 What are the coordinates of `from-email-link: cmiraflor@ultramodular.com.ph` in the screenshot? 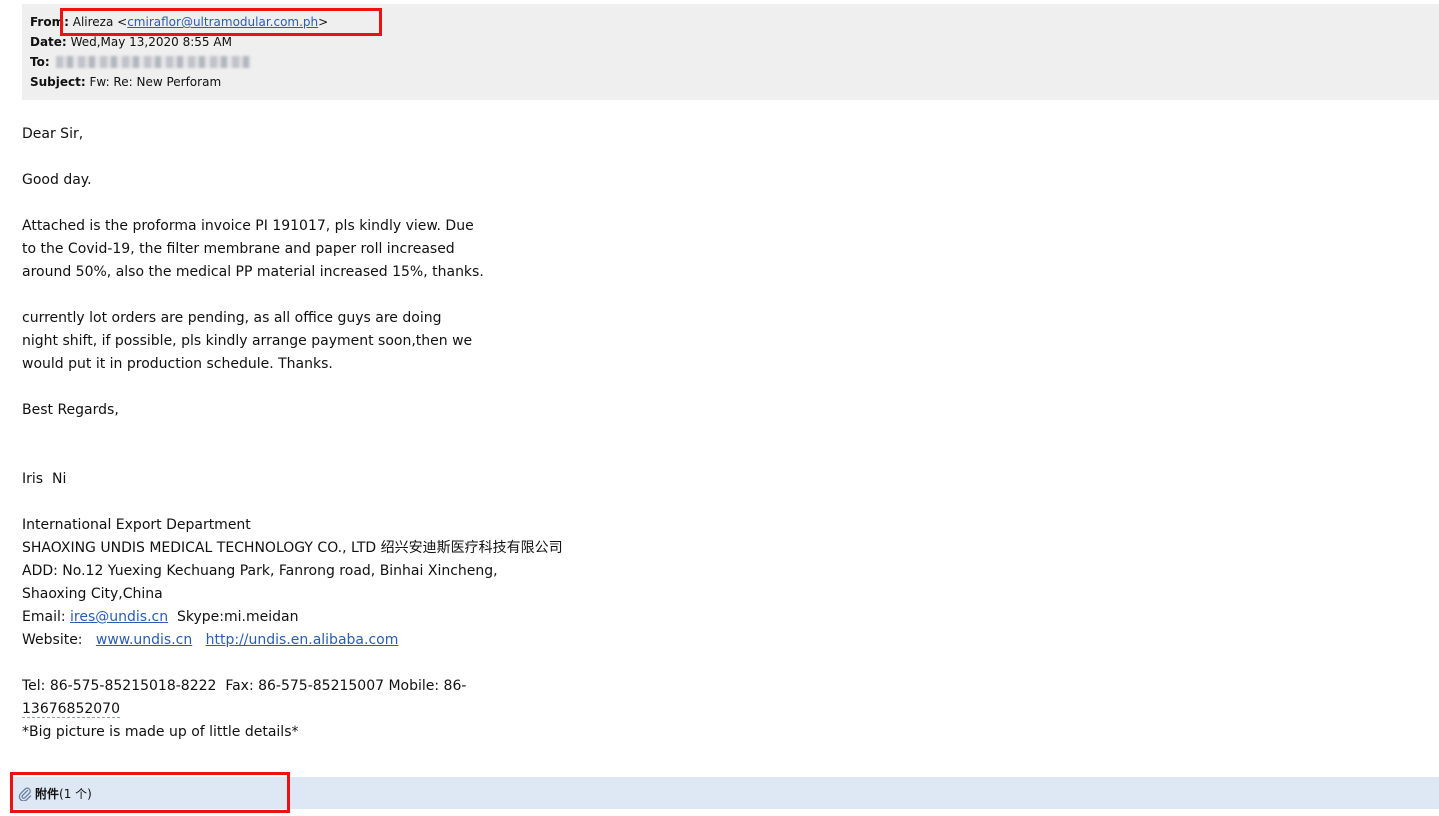 It's located at (222, 22).